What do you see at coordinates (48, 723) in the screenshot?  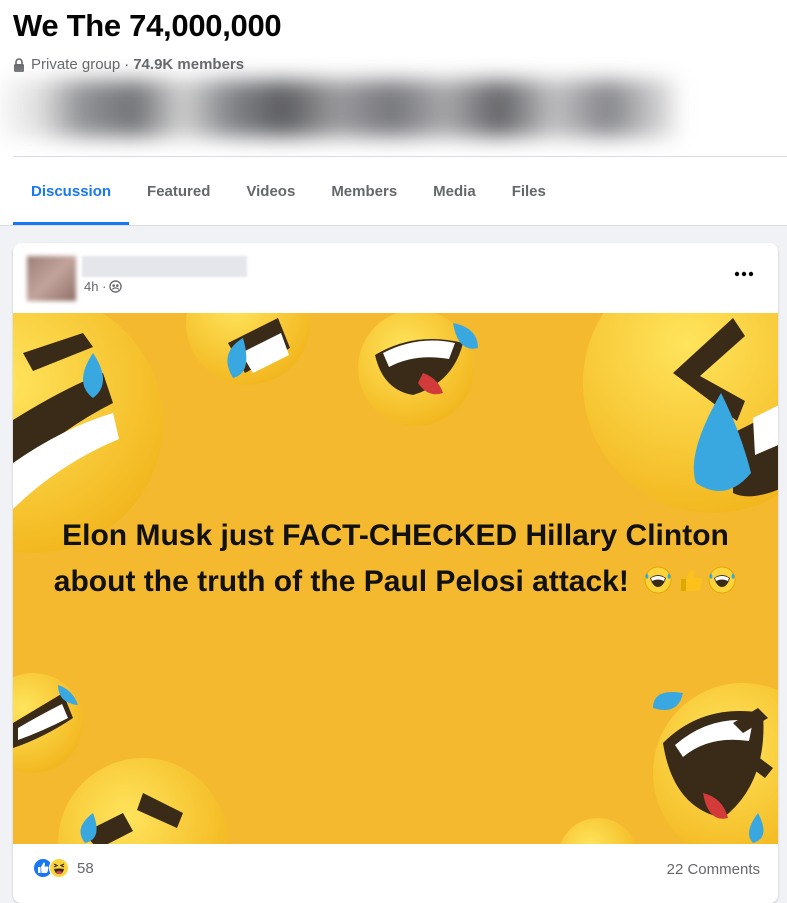 I see `laughing-emoji-bottom-left` at bounding box center [48, 723].